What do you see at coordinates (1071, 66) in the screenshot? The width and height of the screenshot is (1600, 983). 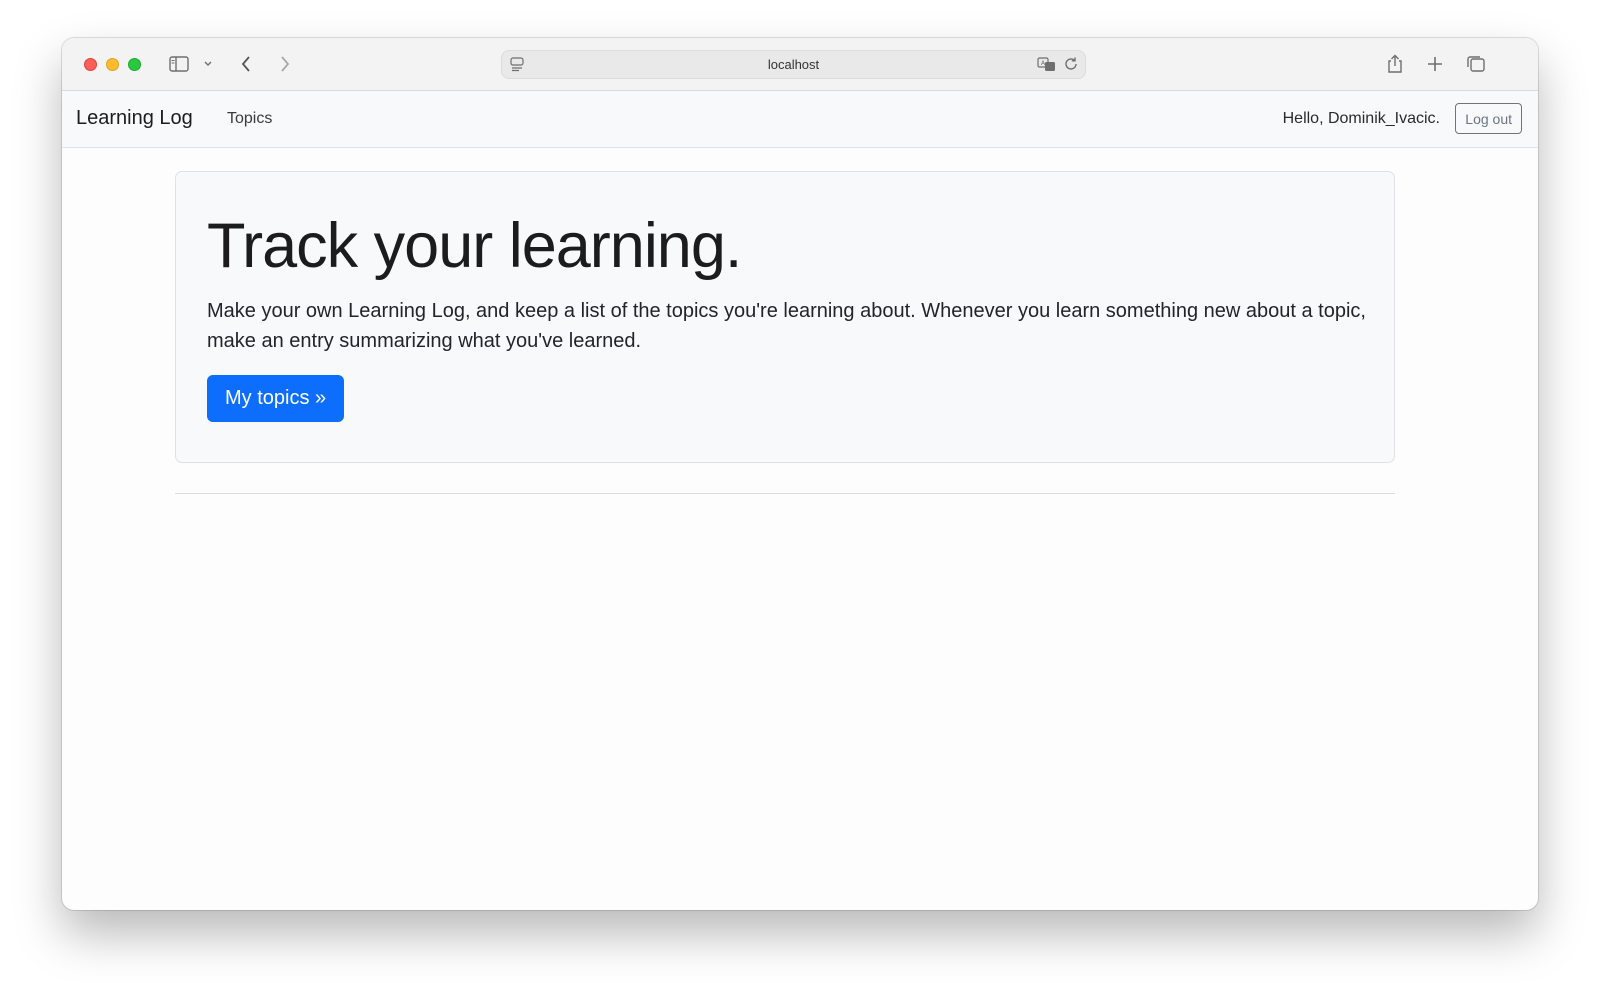 I see `reload-icon` at bounding box center [1071, 66].